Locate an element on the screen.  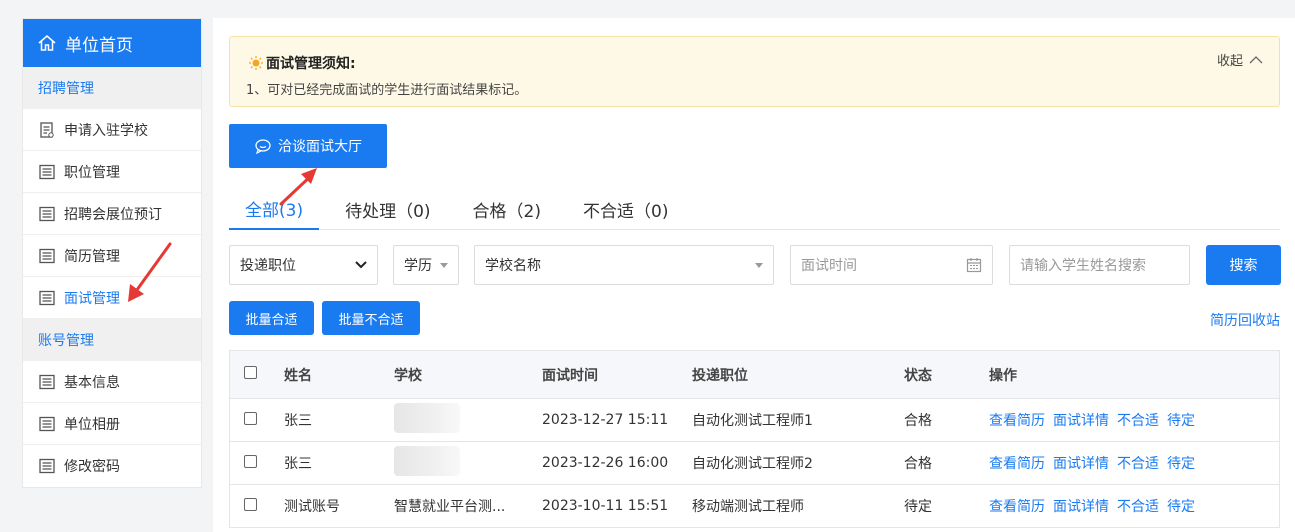
notice-collapse-label: 收起 is located at coordinates (1229, 61).